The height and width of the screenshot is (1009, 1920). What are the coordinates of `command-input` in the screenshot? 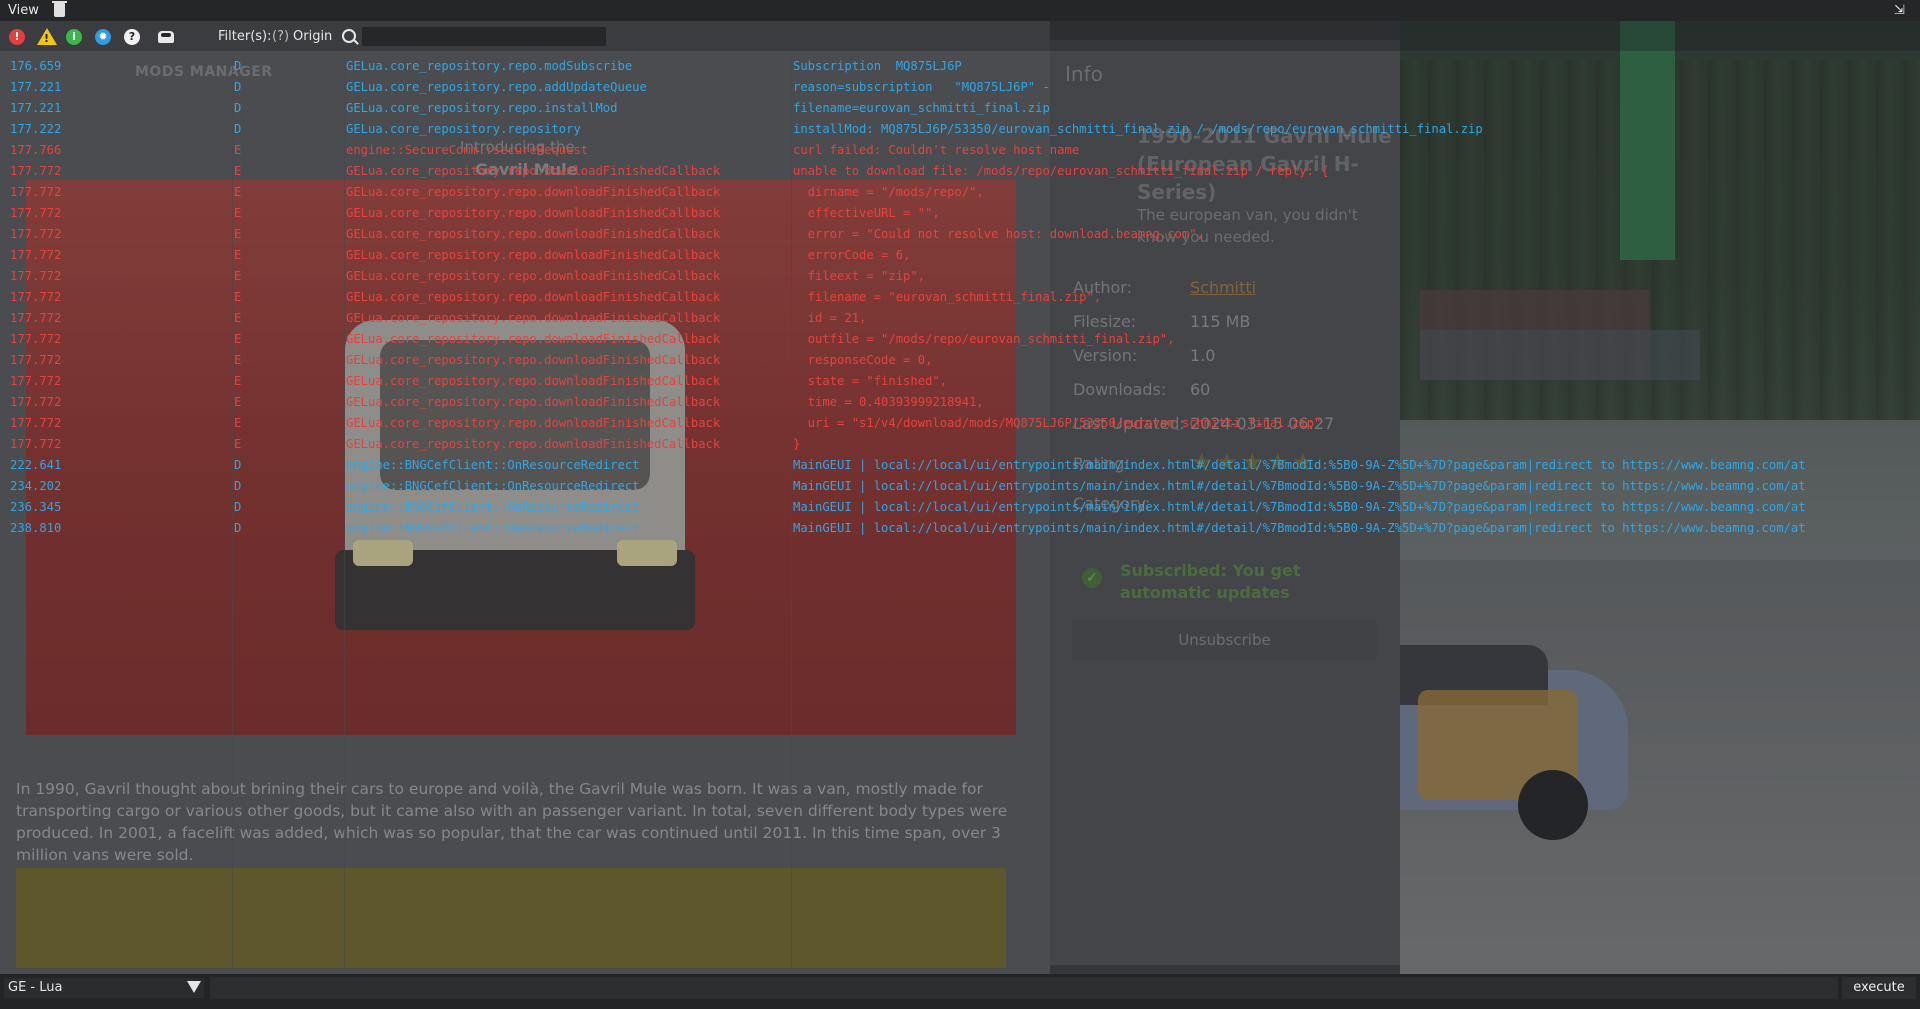 It's located at (1024, 988).